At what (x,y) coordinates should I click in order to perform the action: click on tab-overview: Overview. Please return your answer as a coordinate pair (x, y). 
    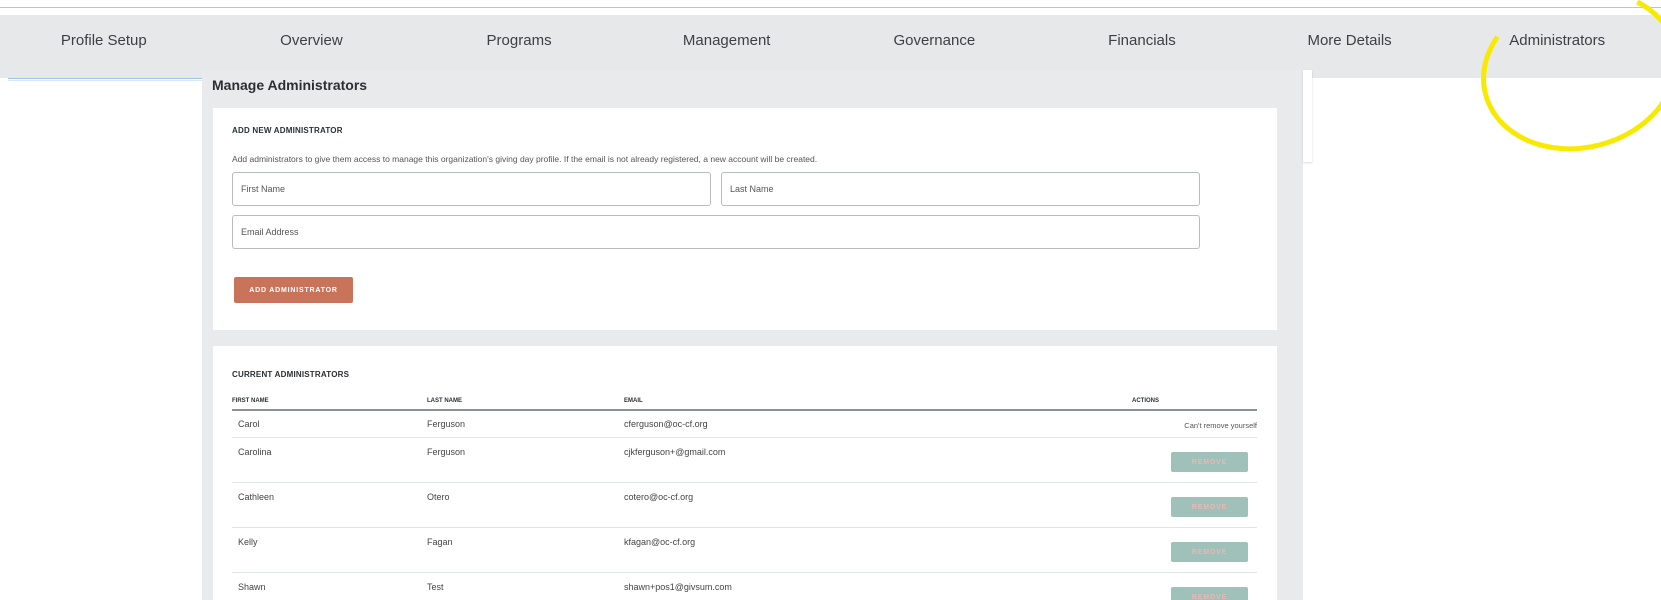
    Looking at the image, I should click on (312, 46).